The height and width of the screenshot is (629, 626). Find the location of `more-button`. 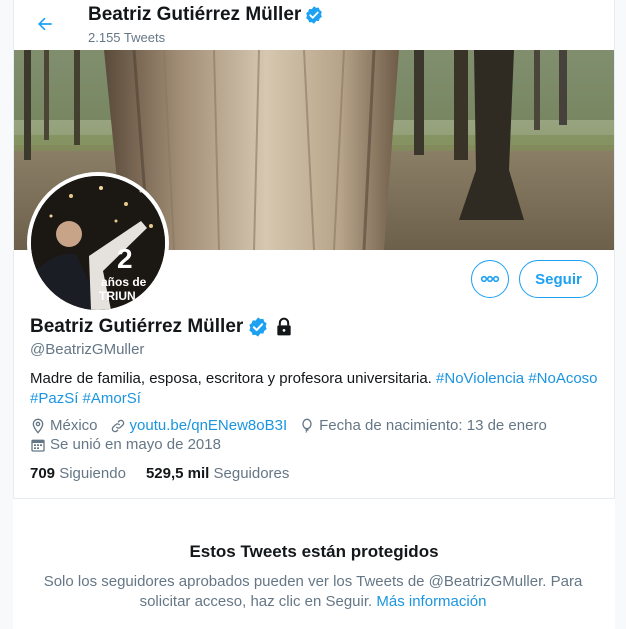

more-button is located at coordinates (490, 279).